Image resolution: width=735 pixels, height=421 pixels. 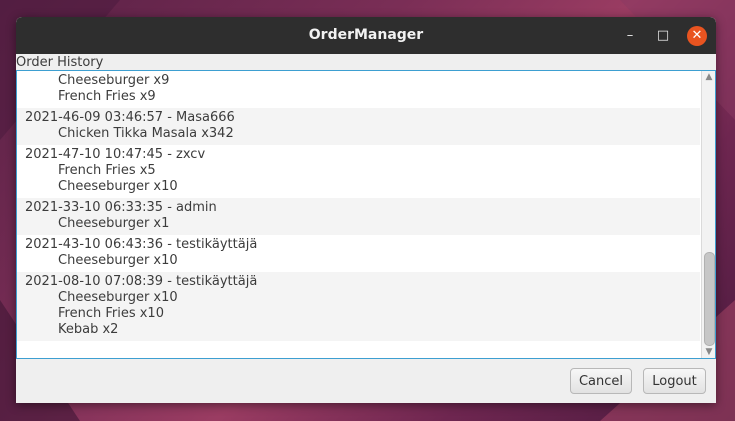 What do you see at coordinates (141, 244) in the screenshot?
I see `order-header: 2021-43-10 06:43:36 - testikäyttäjä` at bounding box center [141, 244].